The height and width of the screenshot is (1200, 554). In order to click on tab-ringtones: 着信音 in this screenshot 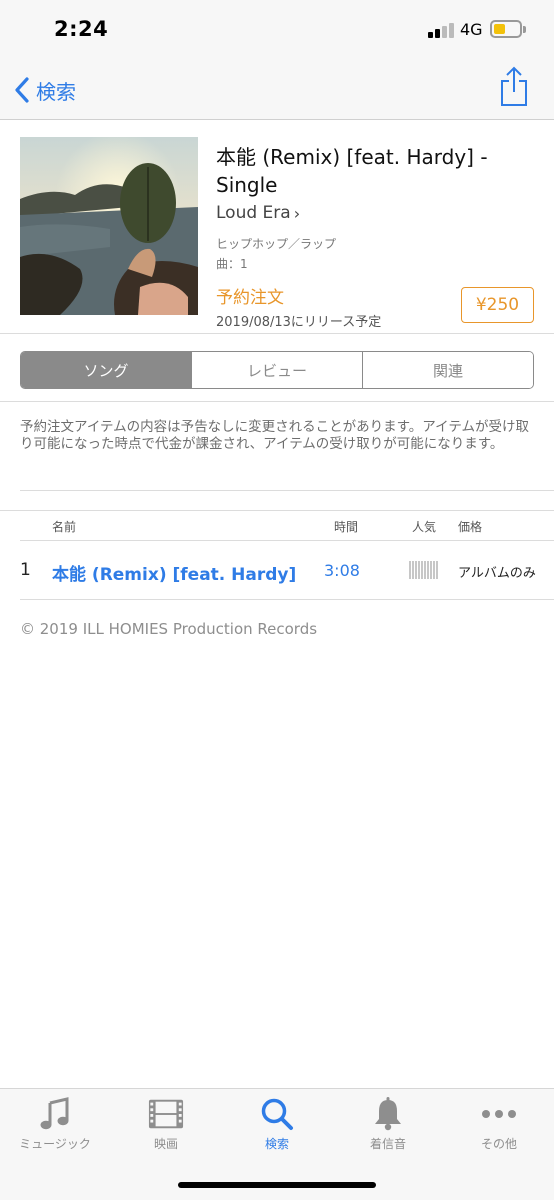, I will do `click(388, 1127)`.